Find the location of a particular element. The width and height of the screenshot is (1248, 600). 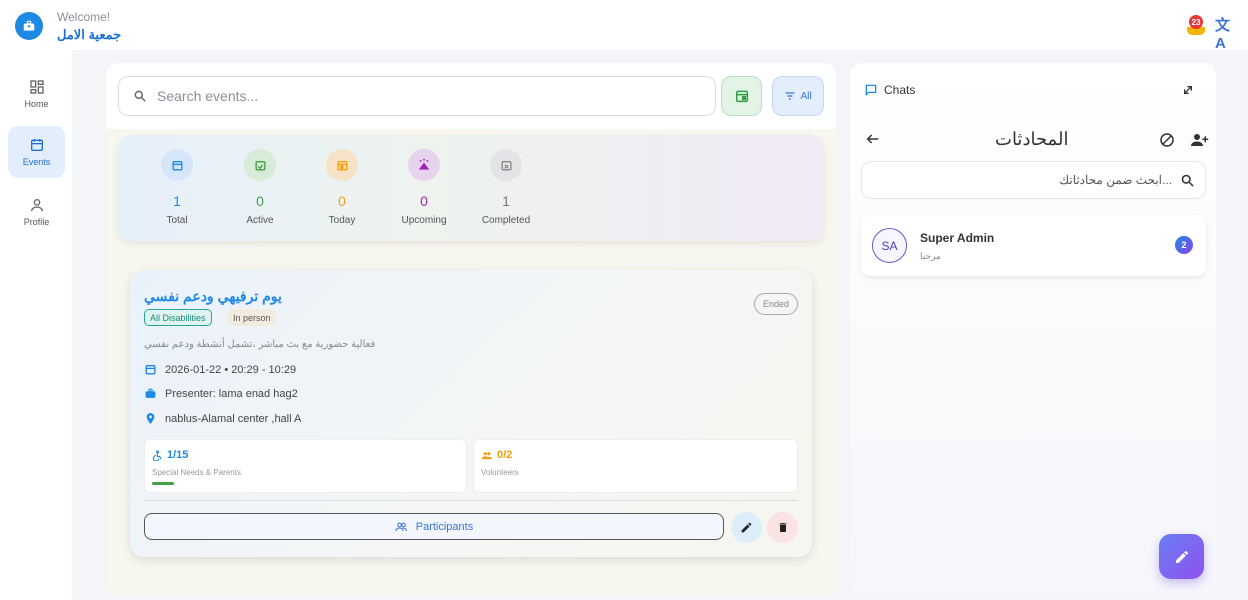

event-location: nablus-Alamal center ,hall A is located at coordinates (233, 418).